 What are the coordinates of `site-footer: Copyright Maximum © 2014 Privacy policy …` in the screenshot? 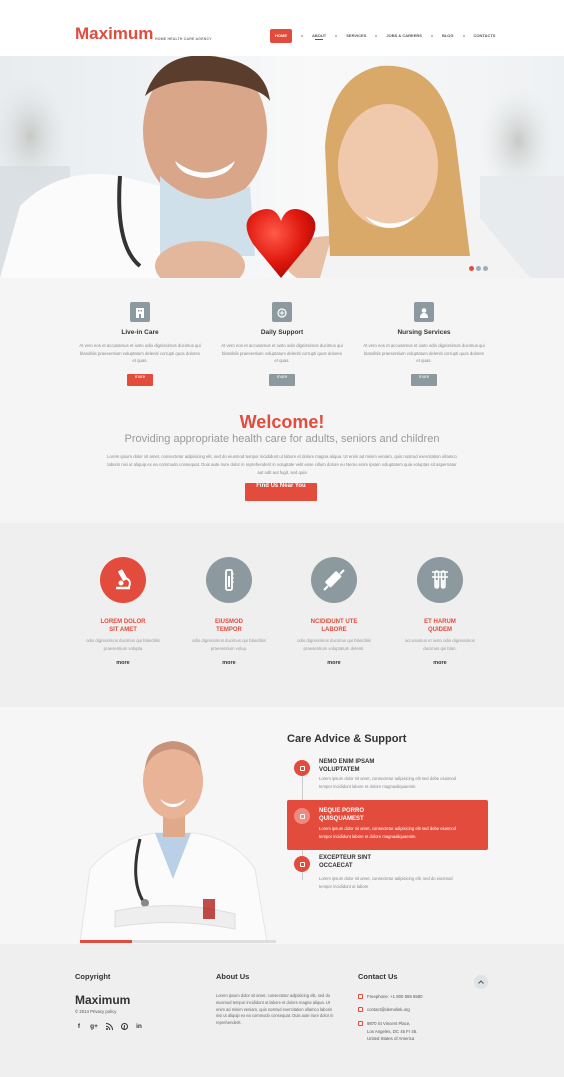 It's located at (282, 1010).